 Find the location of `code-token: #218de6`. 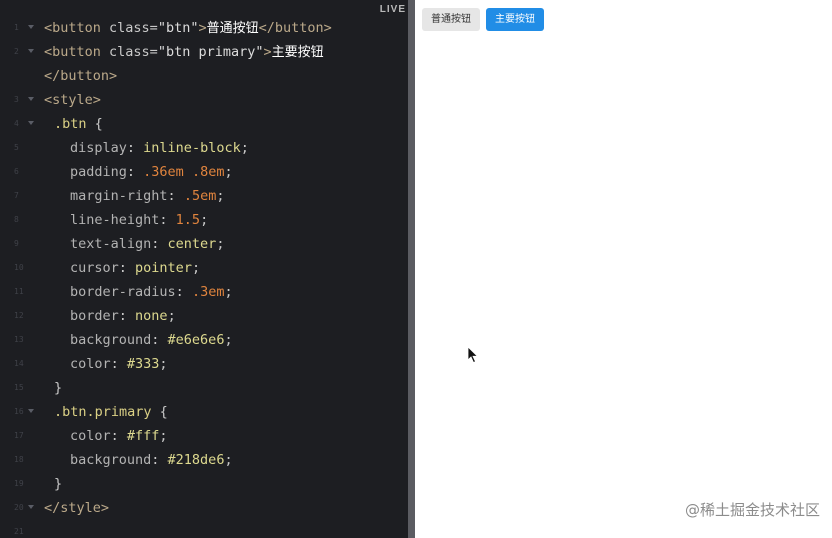

code-token: #218de6 is located at coordinates (196, 460).